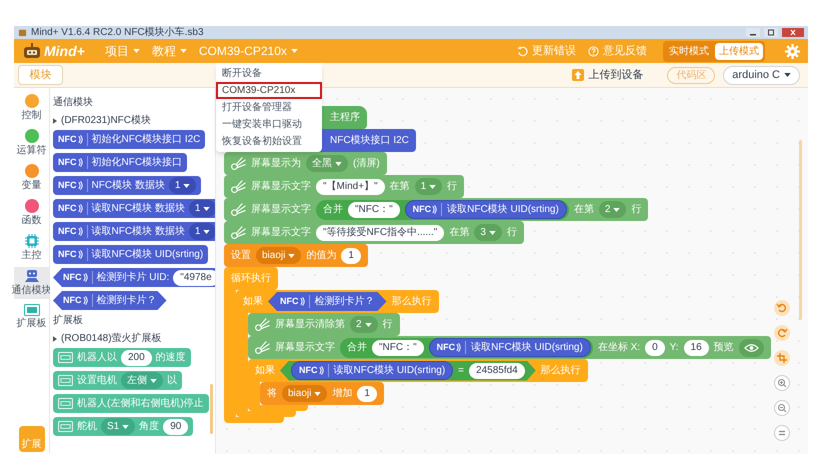 The image size is (822, 454). I want to click on block-text: 初始化NFC模块接口, so click(137, 163).